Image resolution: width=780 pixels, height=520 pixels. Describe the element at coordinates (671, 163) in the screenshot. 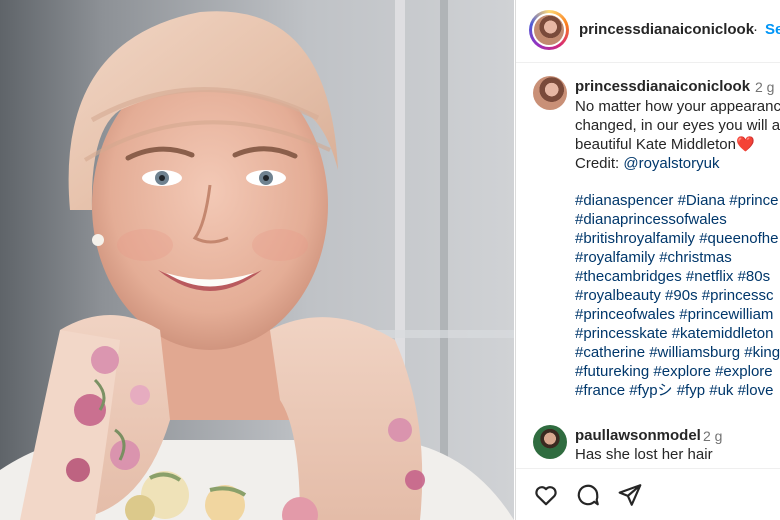

I see `credit-mention-link: @royalstoryuk` at that location.